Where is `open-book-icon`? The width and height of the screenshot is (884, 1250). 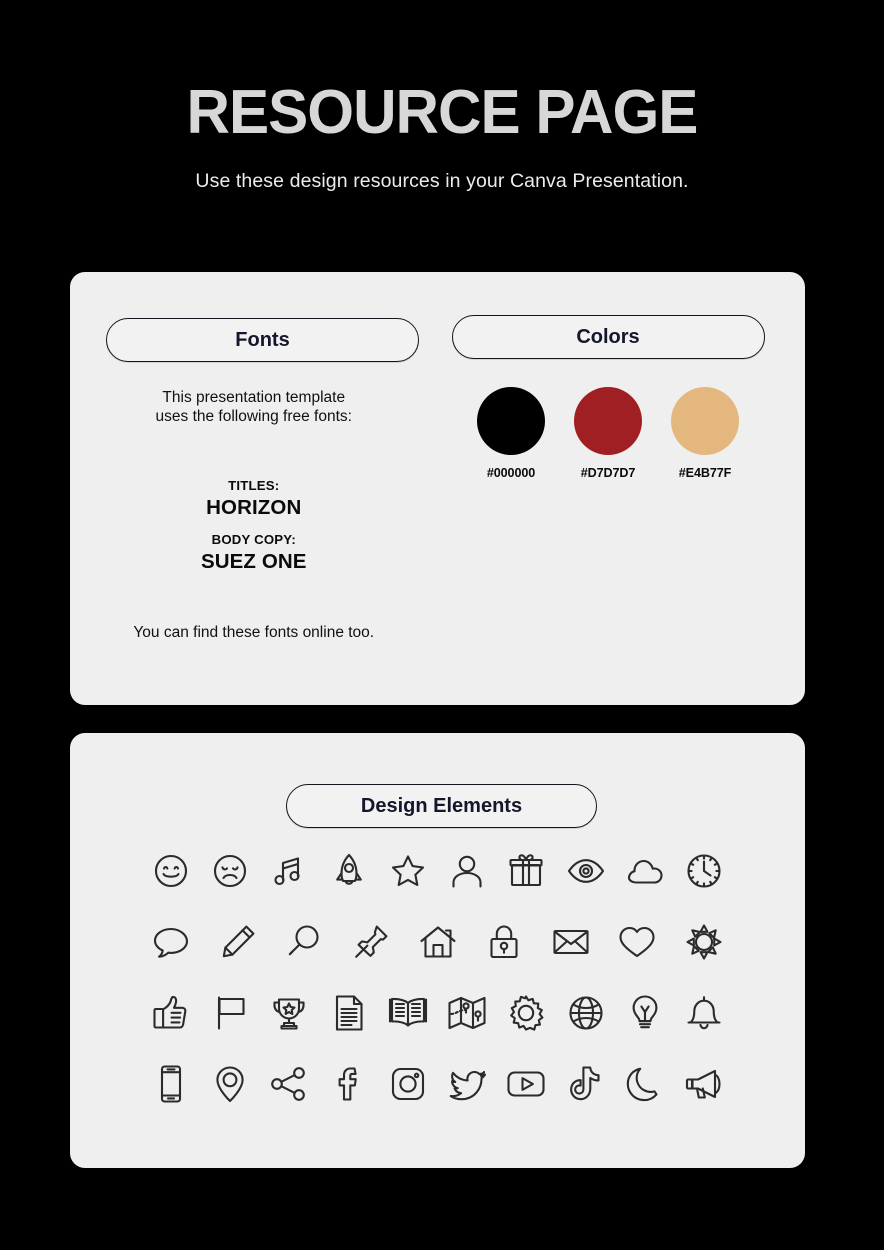 open-book-icon is located at coordinates (408, 1013).